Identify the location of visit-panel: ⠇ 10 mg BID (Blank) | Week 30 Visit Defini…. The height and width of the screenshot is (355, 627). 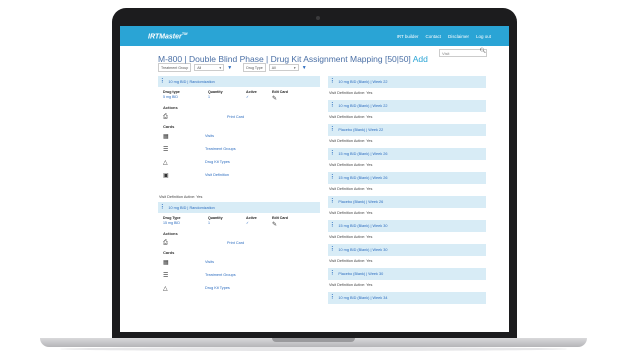
(407, 256).